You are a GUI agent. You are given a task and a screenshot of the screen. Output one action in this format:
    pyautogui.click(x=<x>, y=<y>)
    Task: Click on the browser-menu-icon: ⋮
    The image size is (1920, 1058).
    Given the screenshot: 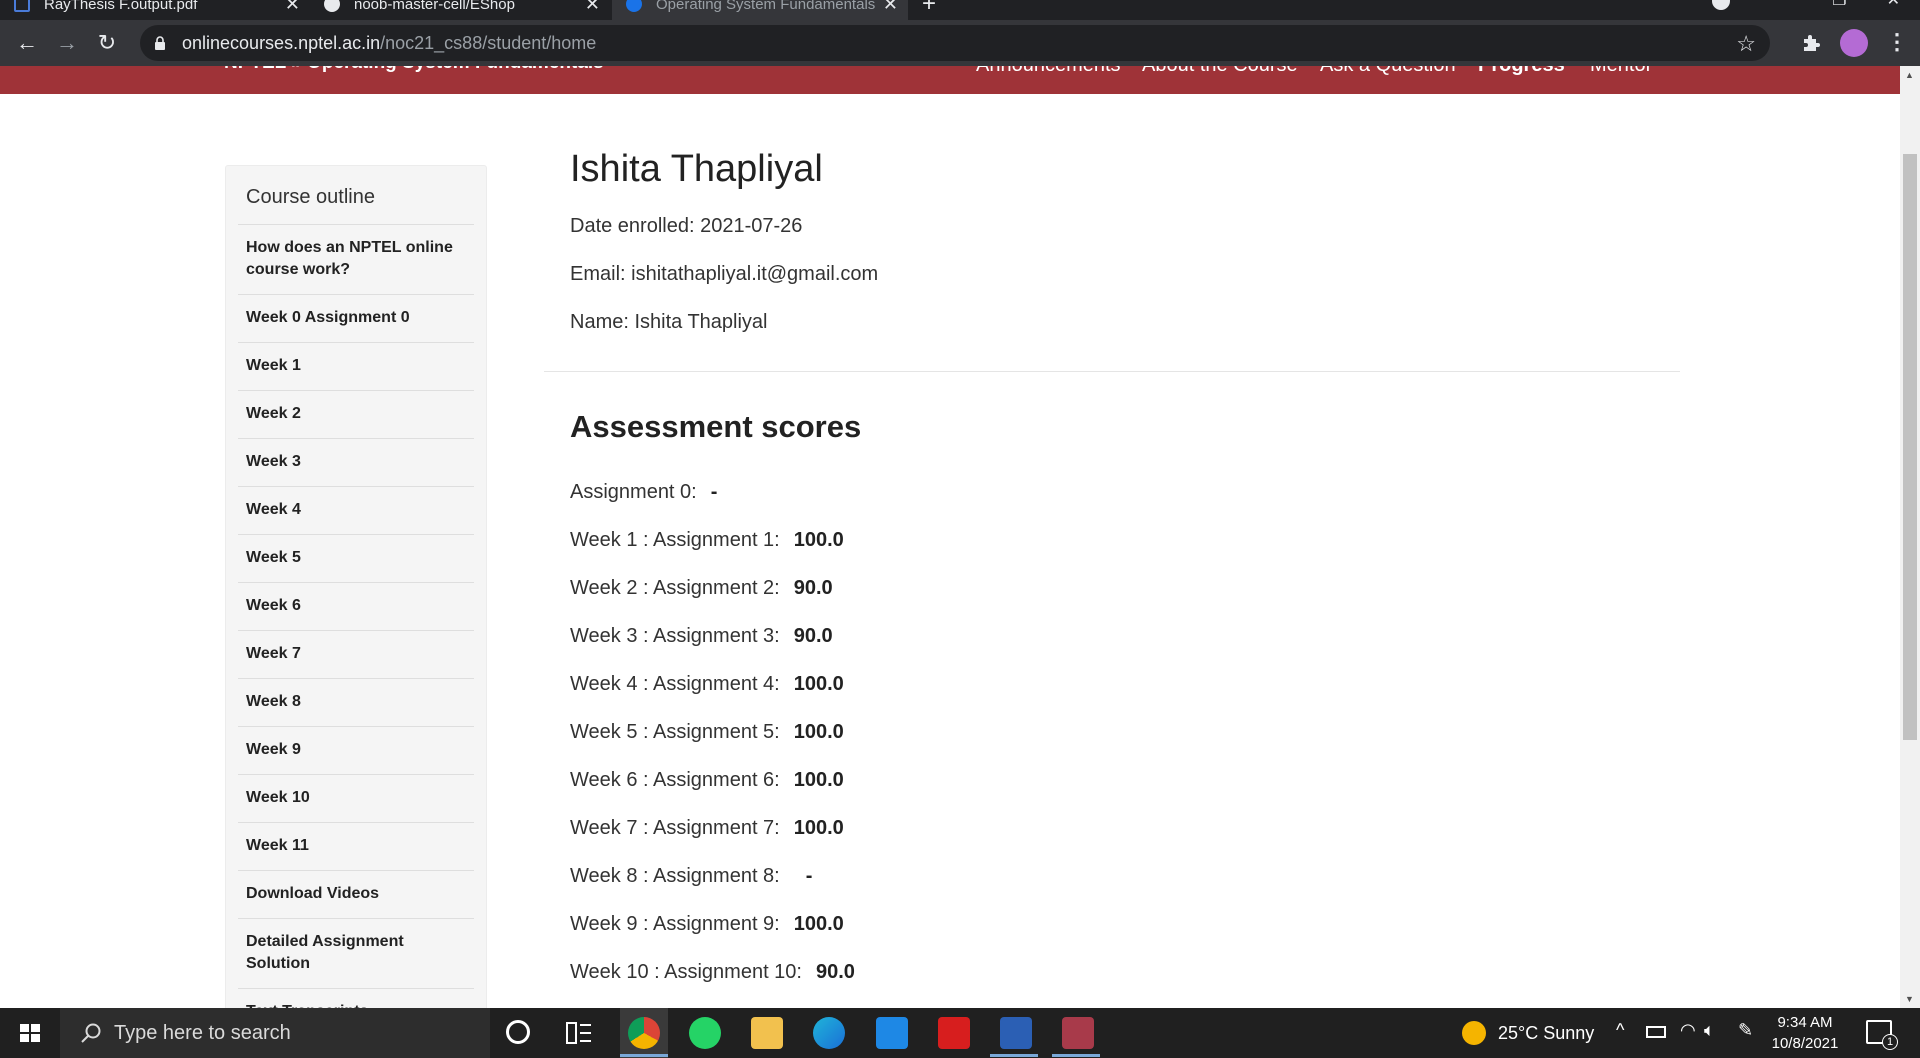 What is the action you would take?
    pyautogui.click(x=1897, y=42)
    